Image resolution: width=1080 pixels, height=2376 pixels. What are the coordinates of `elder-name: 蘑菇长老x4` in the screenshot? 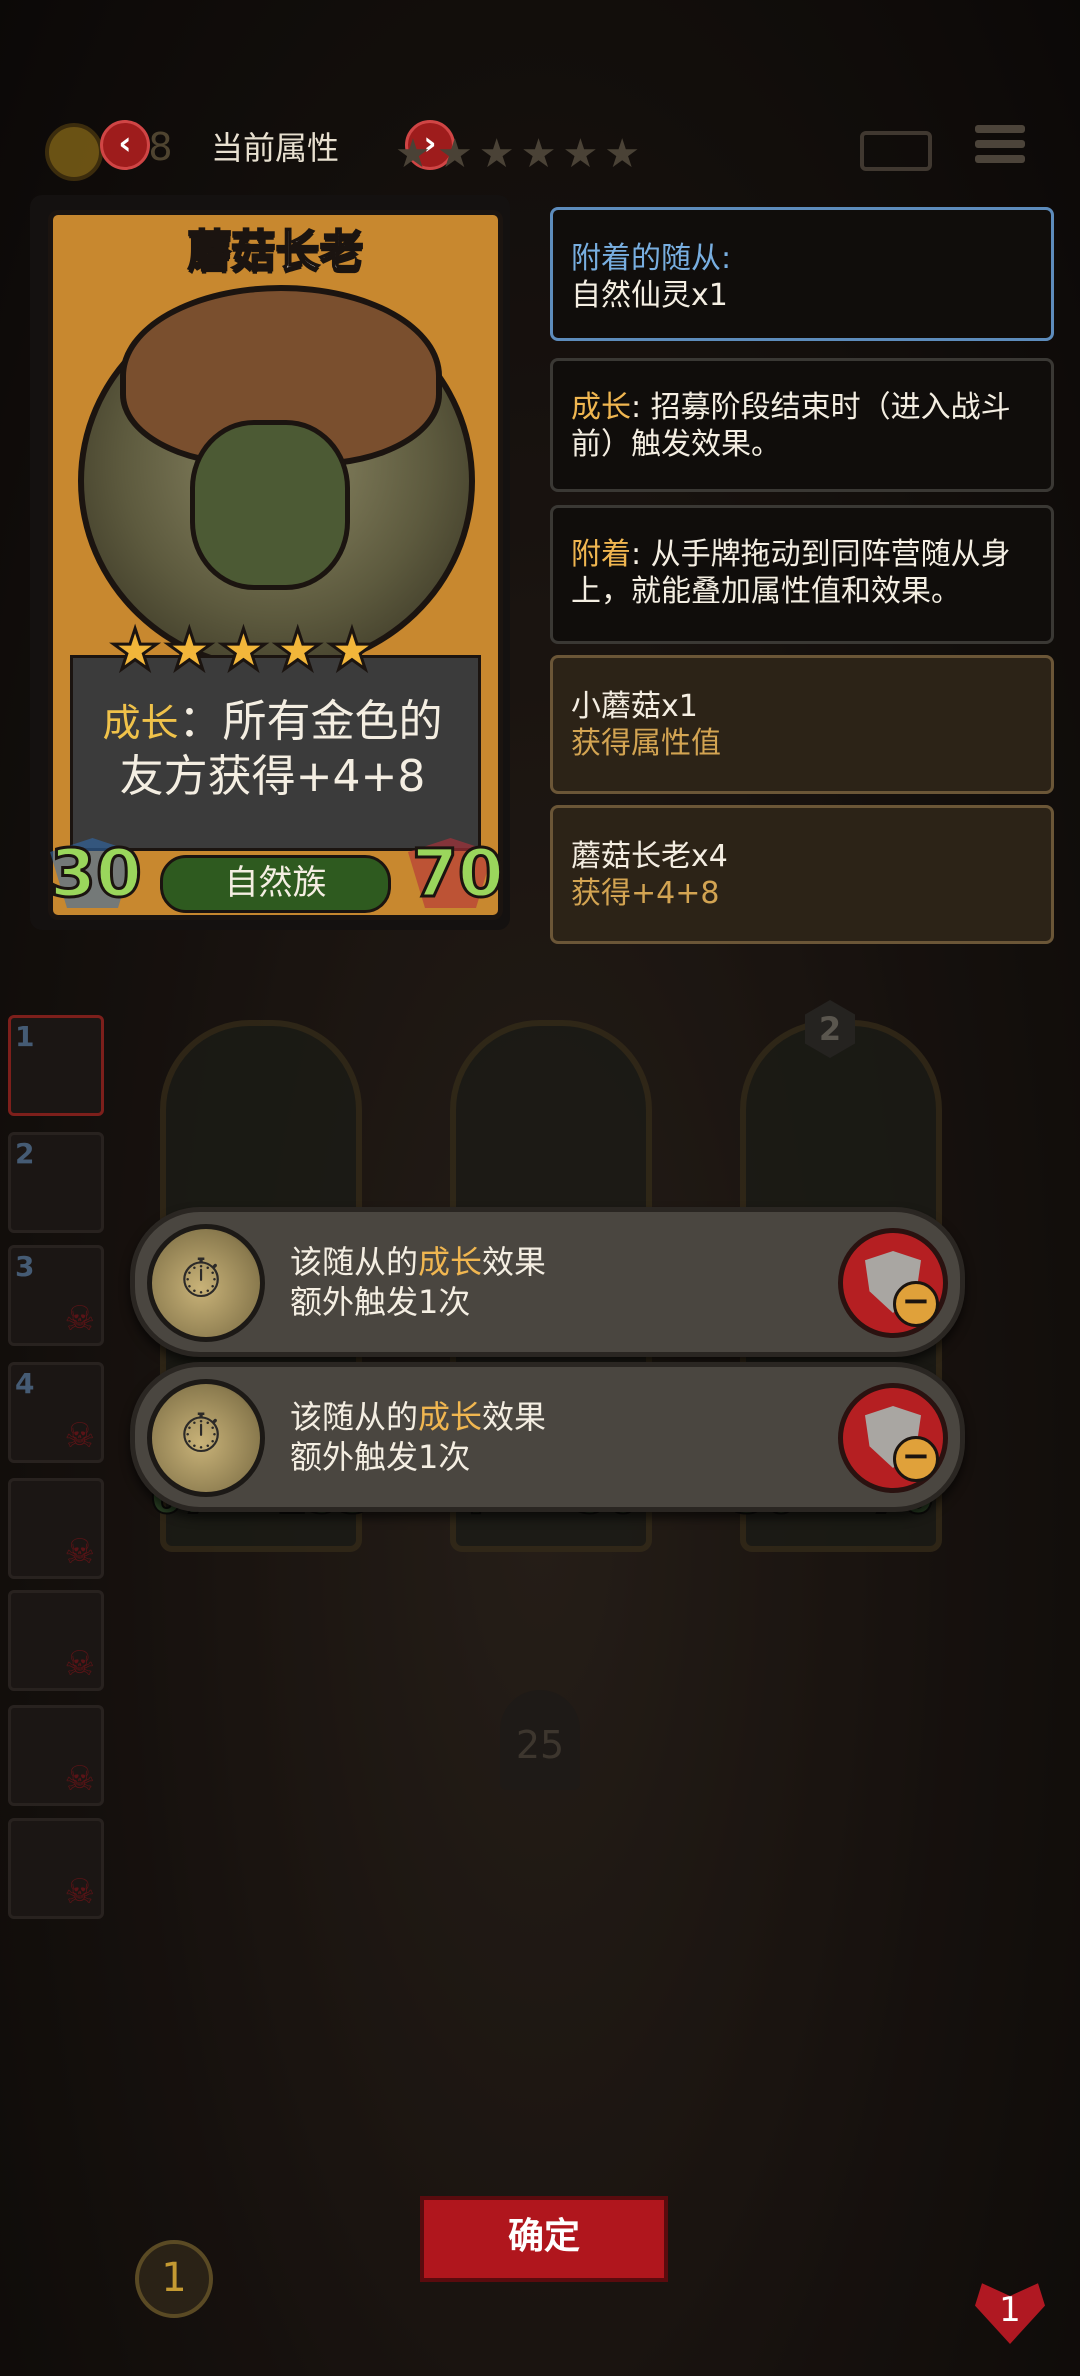 It's located at (649, 856).